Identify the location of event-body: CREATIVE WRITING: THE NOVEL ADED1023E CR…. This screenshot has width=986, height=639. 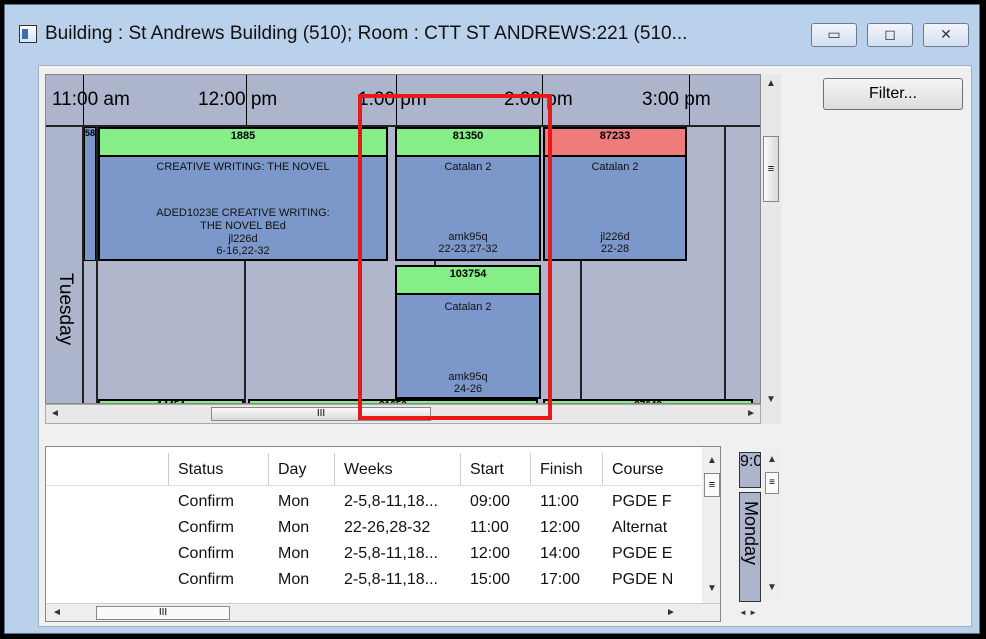
(243, 209).